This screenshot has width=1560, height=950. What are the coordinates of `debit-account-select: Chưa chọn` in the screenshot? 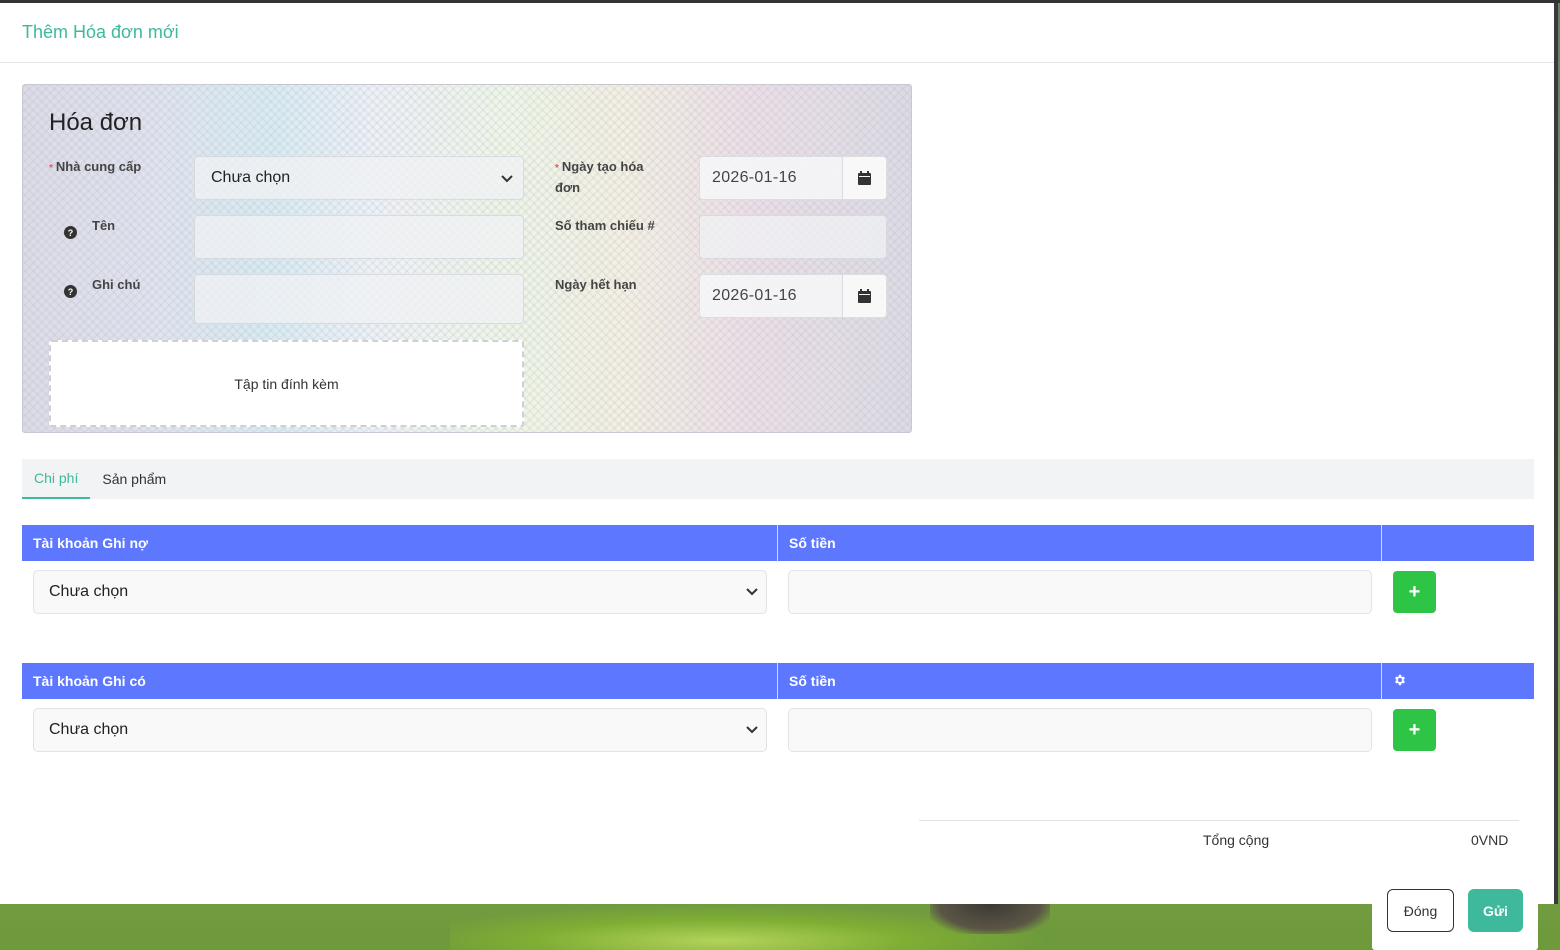 It's located at (400, 592).